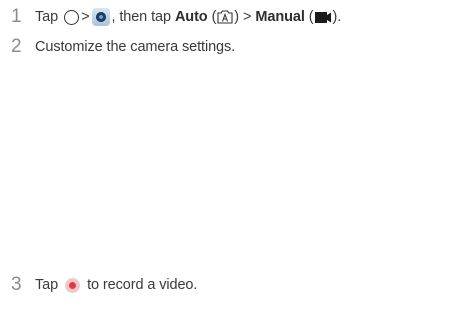  Describe the element at coordinates (322, 17) in the screenshot. I see `manual-video-icon` at that location.